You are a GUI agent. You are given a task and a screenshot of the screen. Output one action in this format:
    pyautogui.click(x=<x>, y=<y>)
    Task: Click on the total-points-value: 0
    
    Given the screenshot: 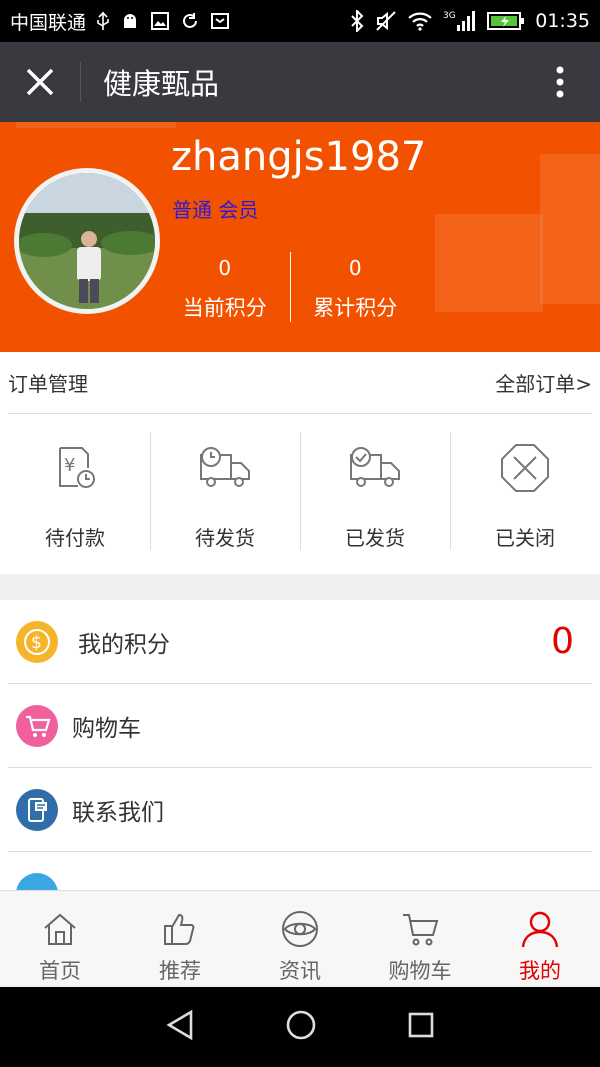 What is the action you would take?
    pyautogui.click(x=355, y=268)
    